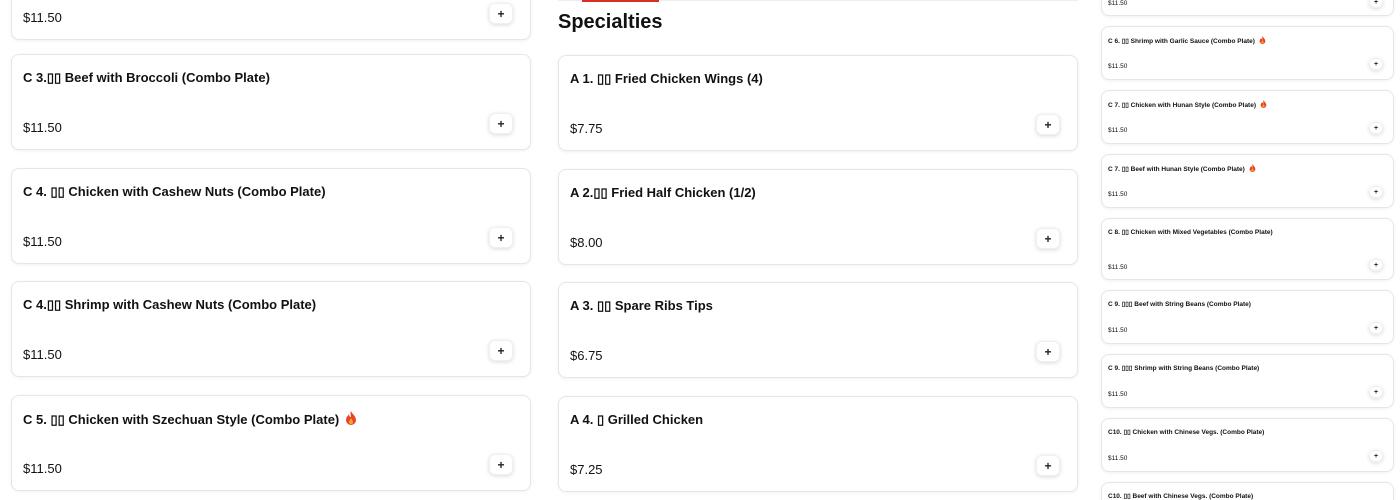  Describe the element at coordinates (818, 103) in the screenshot. I see `menu-item-card: A 1. ▯▯ Fried Chicken Wings (4) $7.75 +` at that location.